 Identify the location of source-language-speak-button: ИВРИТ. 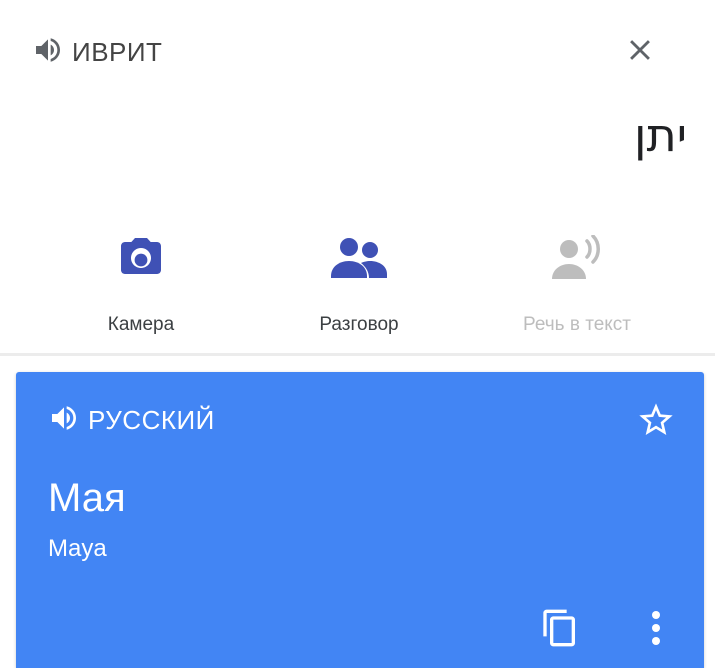
(97, 52).